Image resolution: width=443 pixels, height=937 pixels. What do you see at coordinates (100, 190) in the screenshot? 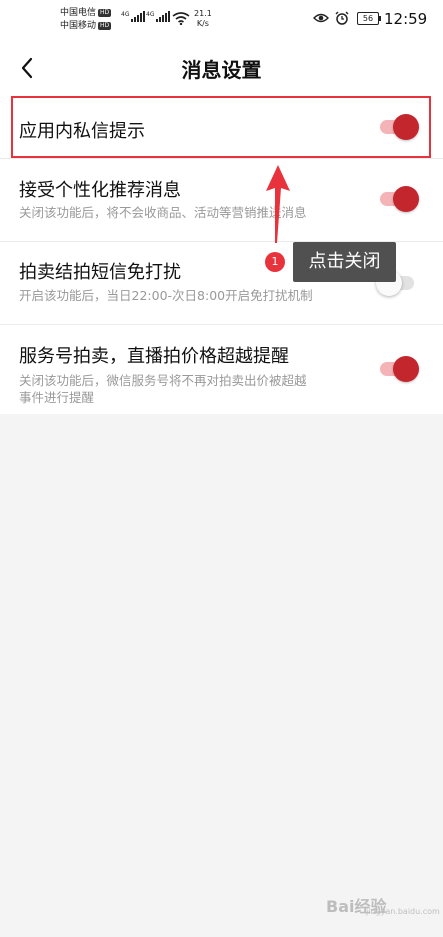
I see `setting-title: 接受个性化推荐消息` at bounding box center [100, 190].